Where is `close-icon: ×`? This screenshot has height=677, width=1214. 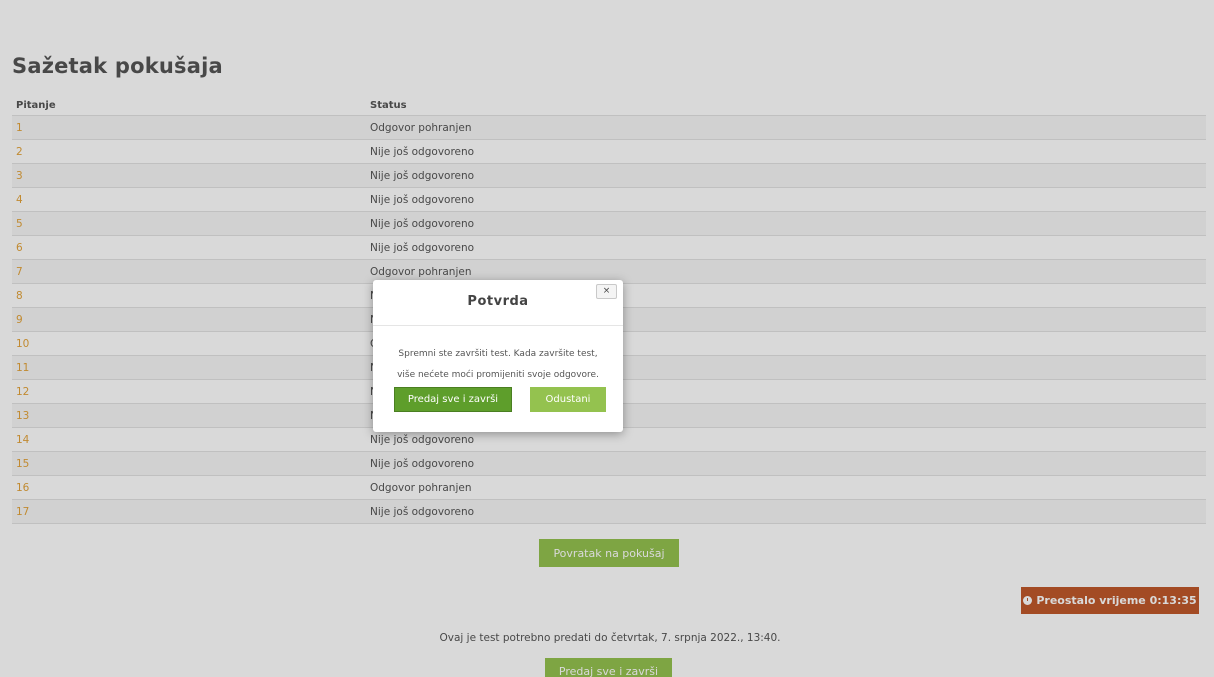 close-icon: × is located at coordinates (606, 291).